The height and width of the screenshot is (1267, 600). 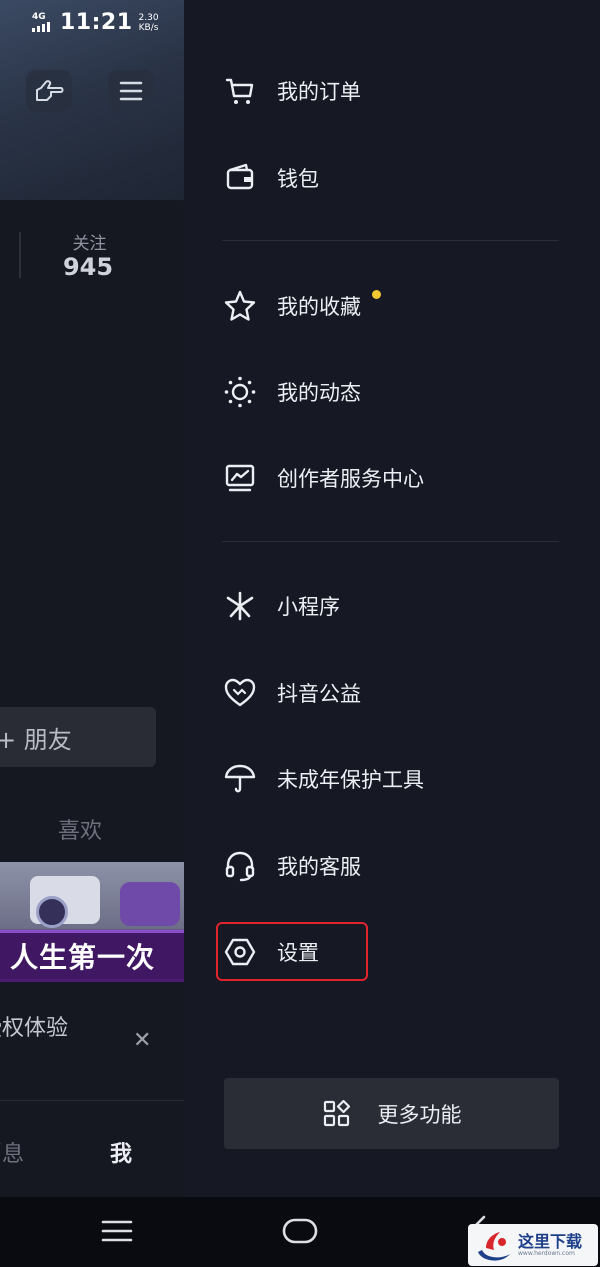 I want to click on menu-item-label: 我的客服, so click(x=319, y=867).